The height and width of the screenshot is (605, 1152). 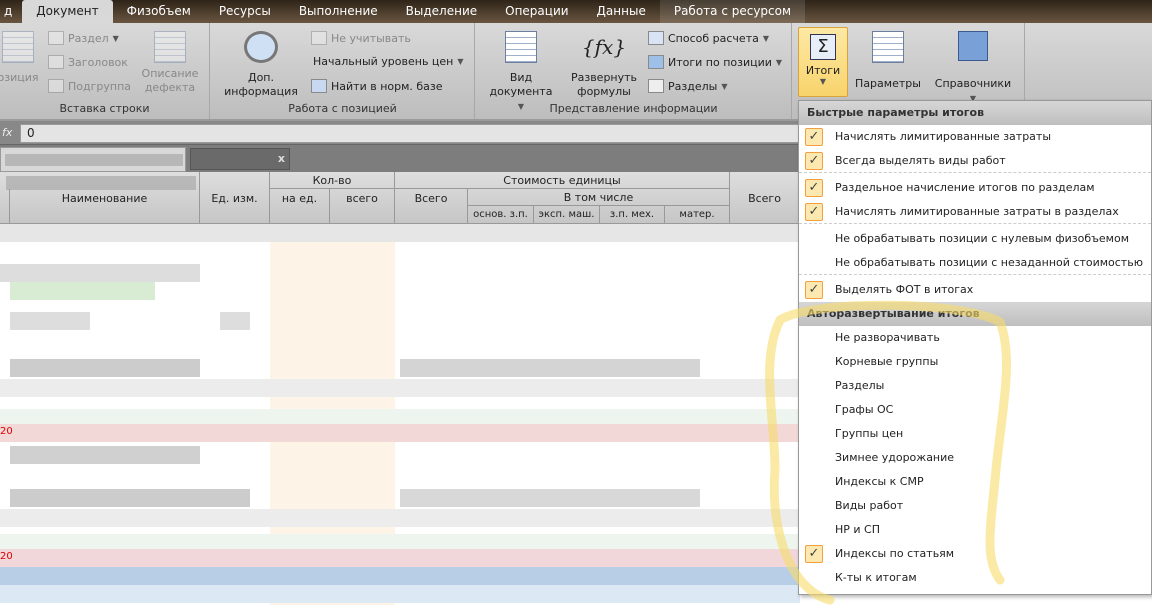 I want to click on sigma-icon: Σ, so click(x=823, y=47).